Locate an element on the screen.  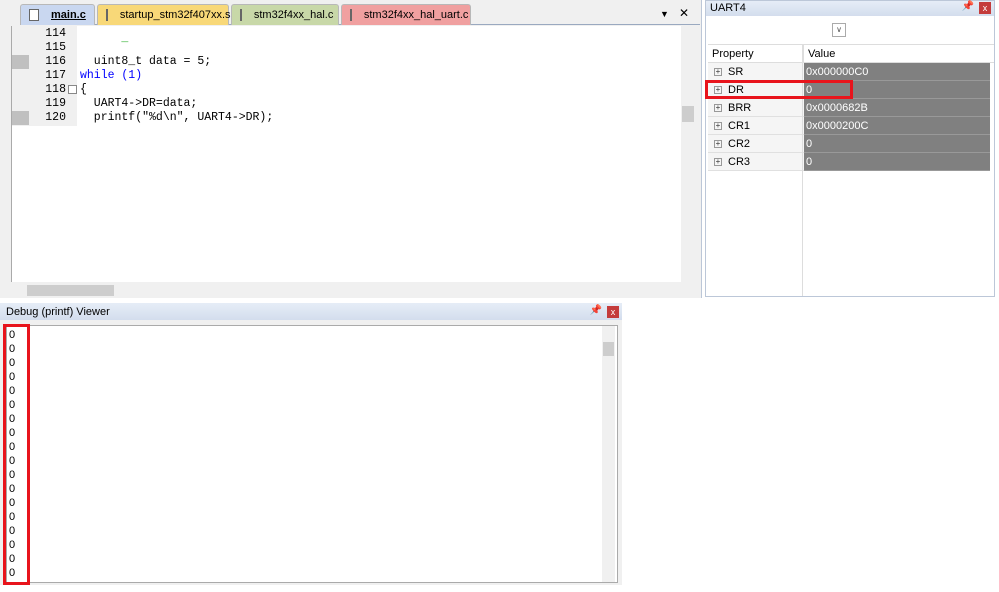
code-line: while (1) is located at coordinates (111, 75).